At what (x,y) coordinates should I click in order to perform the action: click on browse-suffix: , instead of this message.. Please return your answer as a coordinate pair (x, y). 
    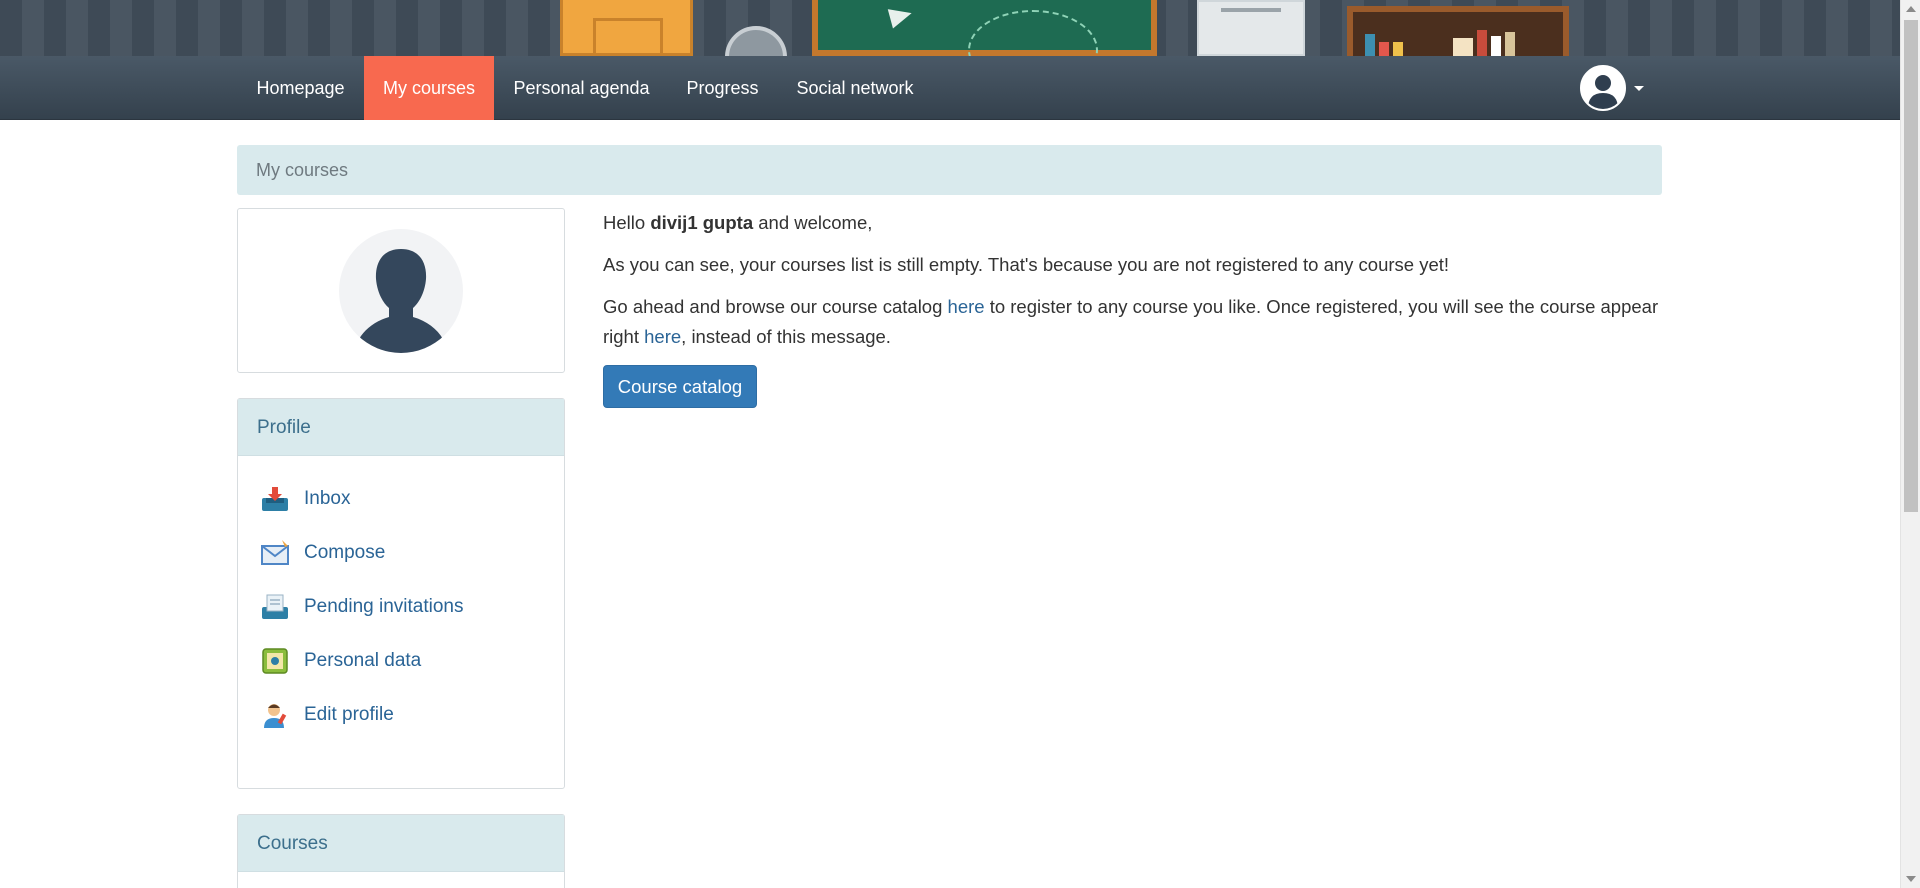
    Looking at the image, I should click on (786, 336).